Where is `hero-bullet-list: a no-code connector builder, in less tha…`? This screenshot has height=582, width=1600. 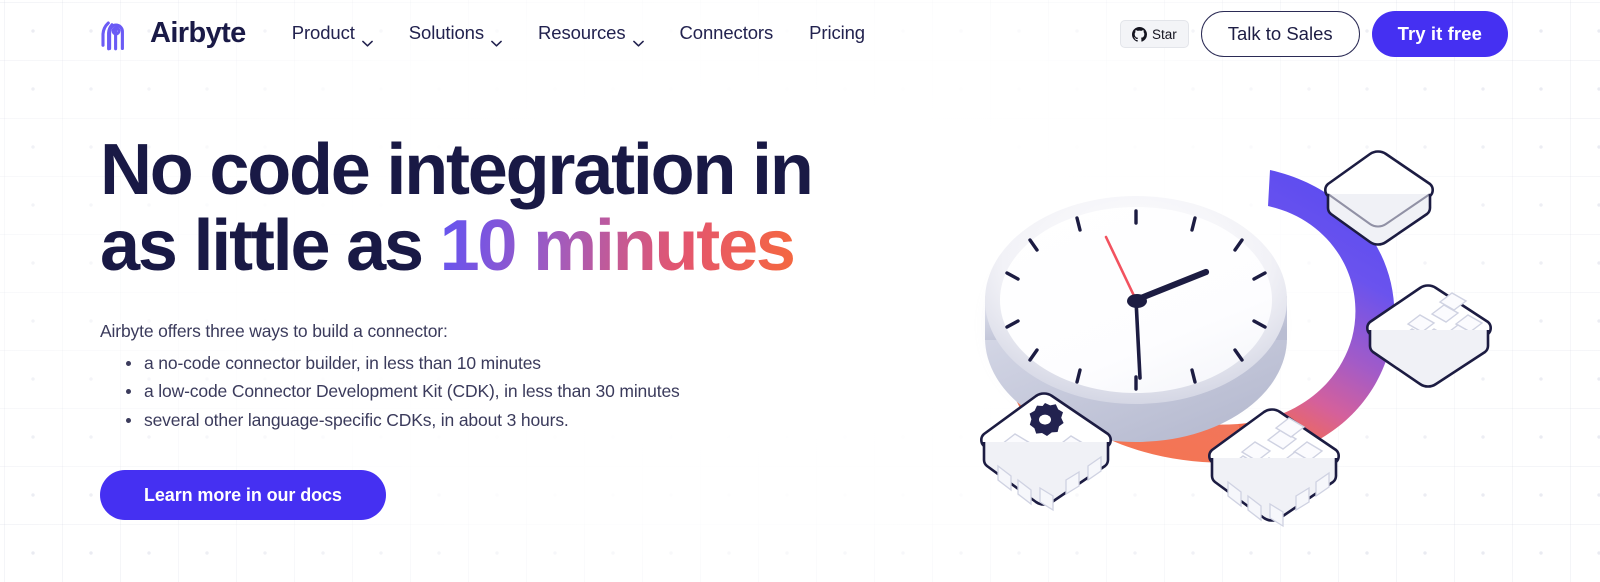
hero-bullet-list: a no-code connector builder, in less tha… is located at coordinates (490, 391).